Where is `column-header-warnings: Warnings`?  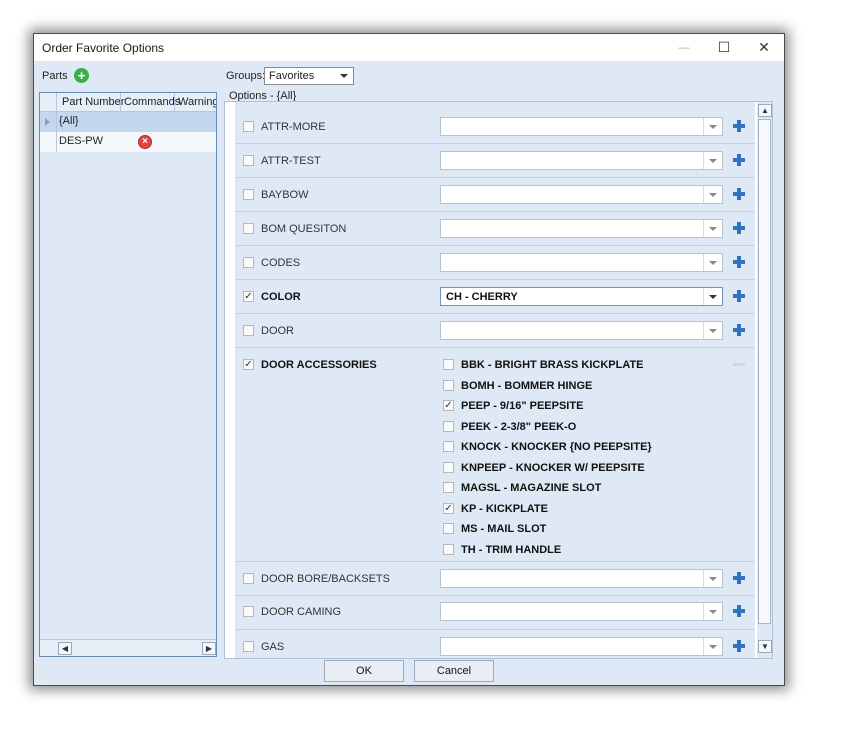 column-header-warnings: Warnings is located at coordinates (197, 102).